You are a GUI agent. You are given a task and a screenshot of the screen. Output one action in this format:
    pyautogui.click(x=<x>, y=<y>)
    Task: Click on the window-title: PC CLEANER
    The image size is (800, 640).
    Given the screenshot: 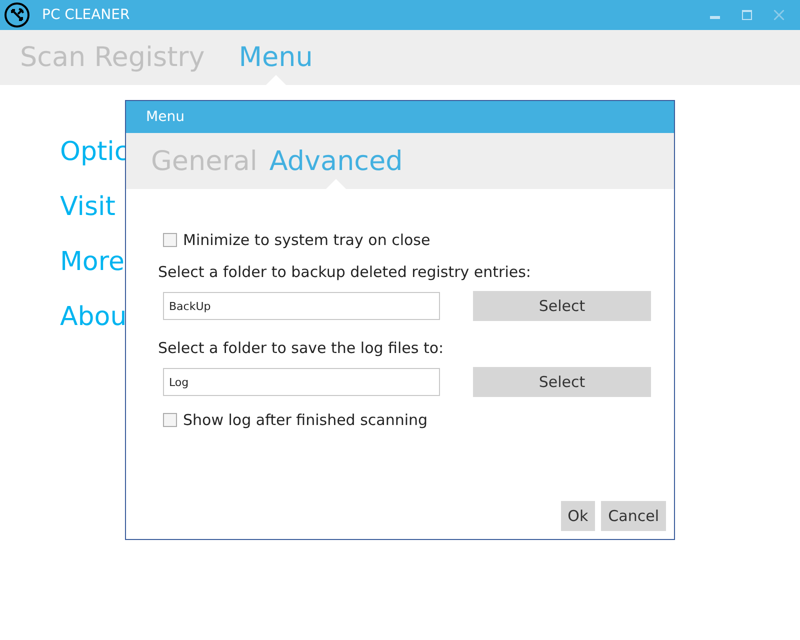 What is the action you would take?
    pyautogui.click(x=86, y=15)
    